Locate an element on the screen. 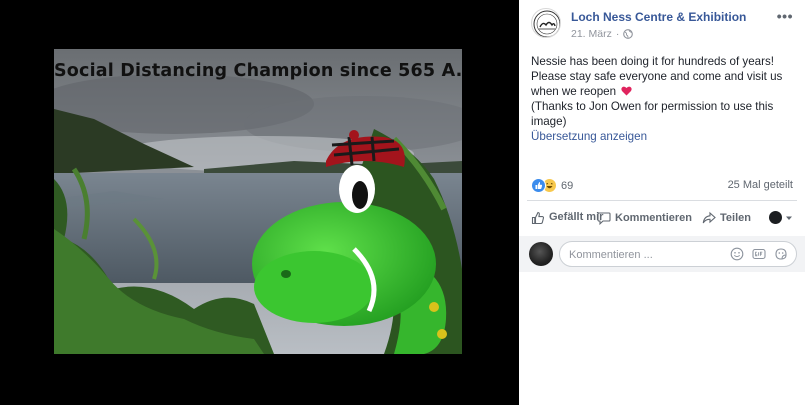  audience-icon is located at coordinates (776, 217).